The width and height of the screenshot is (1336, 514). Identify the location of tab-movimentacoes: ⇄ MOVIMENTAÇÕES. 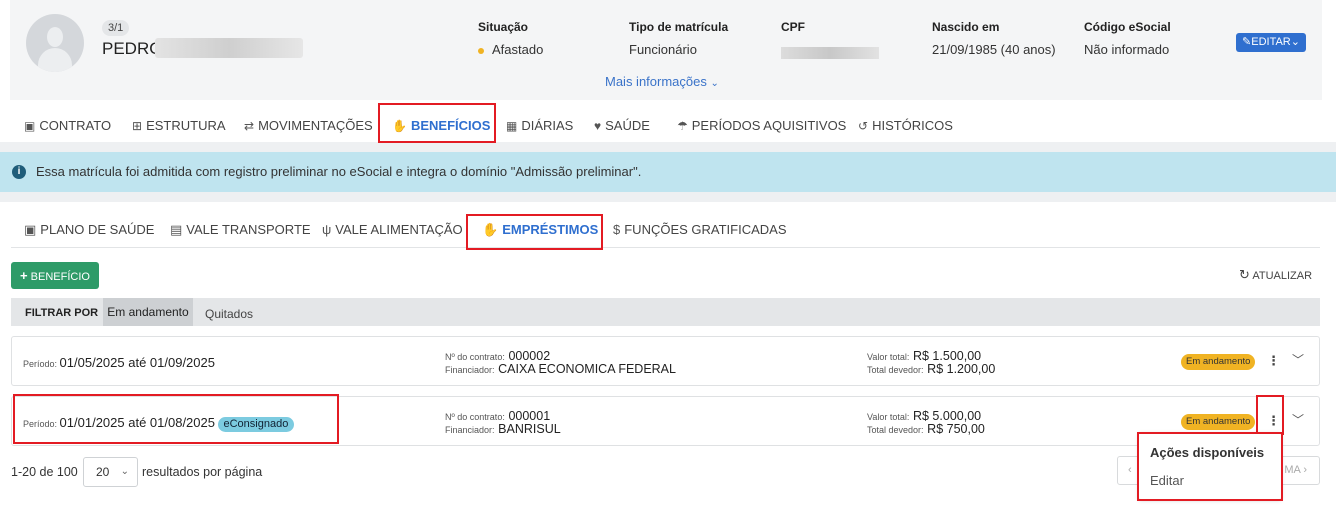
(308, 125).